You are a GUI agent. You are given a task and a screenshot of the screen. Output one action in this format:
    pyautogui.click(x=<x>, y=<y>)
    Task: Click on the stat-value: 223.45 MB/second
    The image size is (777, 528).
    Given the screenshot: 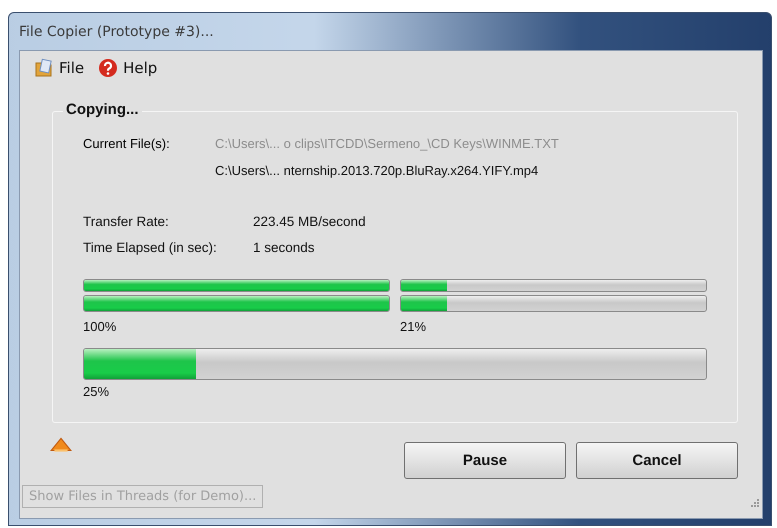 What is the action you would take?
    pyautogui.click(x=310, y=221)
    